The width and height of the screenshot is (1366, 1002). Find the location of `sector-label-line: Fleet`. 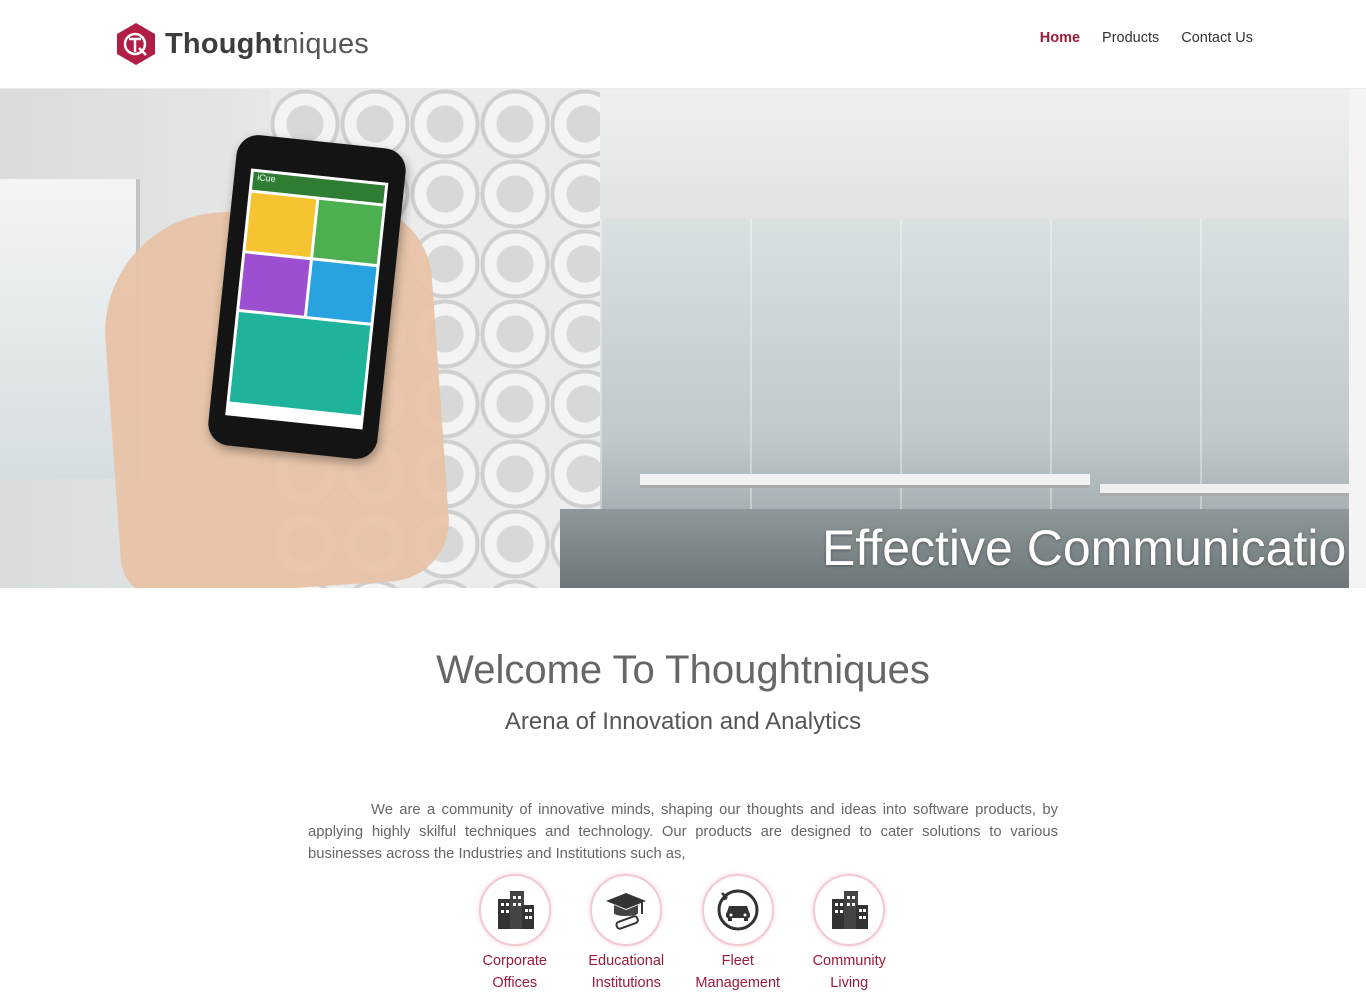

sector-label-line: Fleet is located at coordinates (737, 961).